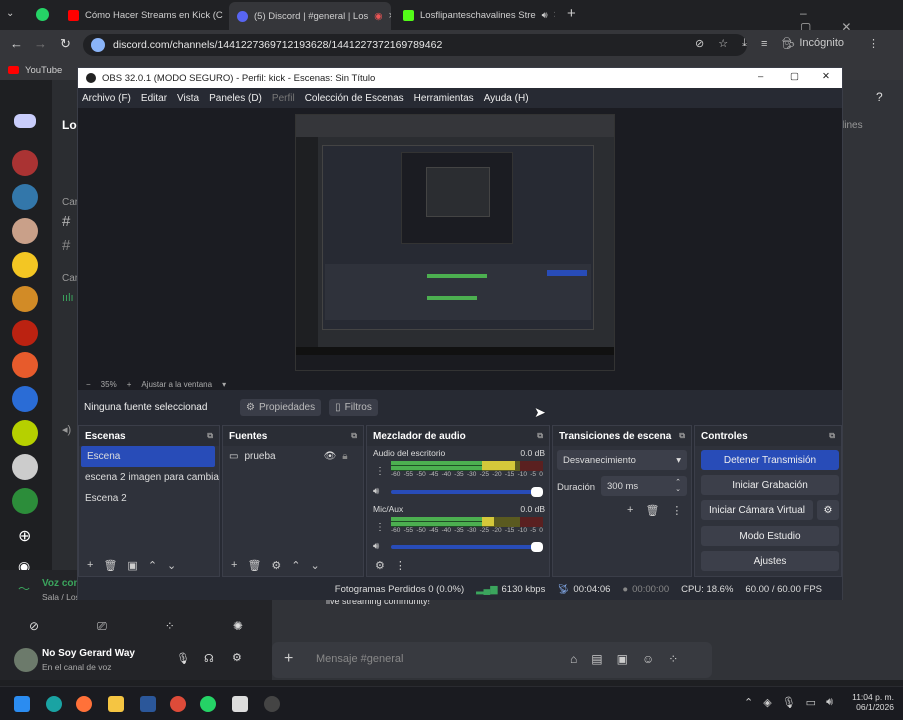 The height and width of the screenshot is (720, 903). What do you see at coordinates (102, 626) in the screenshot?
I see `screen-share-icon: ⎚` at bounding box center [102, 626].